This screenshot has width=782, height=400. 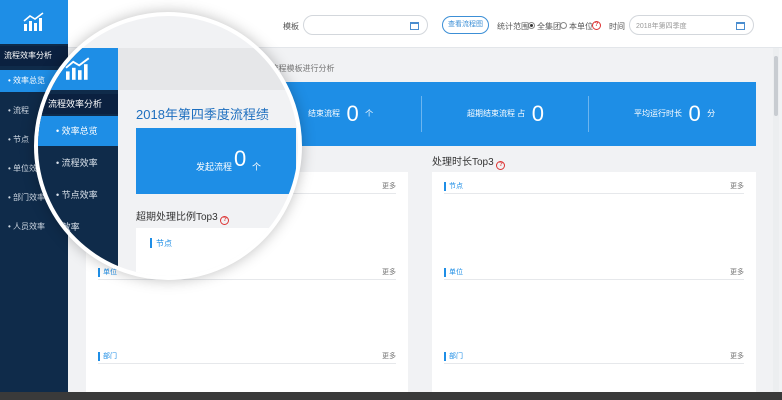 What do you see at coordinates (594, 273) in the screenshot?
I see `panel-row-header: 单位 更多` at bounding box center [594, 273].